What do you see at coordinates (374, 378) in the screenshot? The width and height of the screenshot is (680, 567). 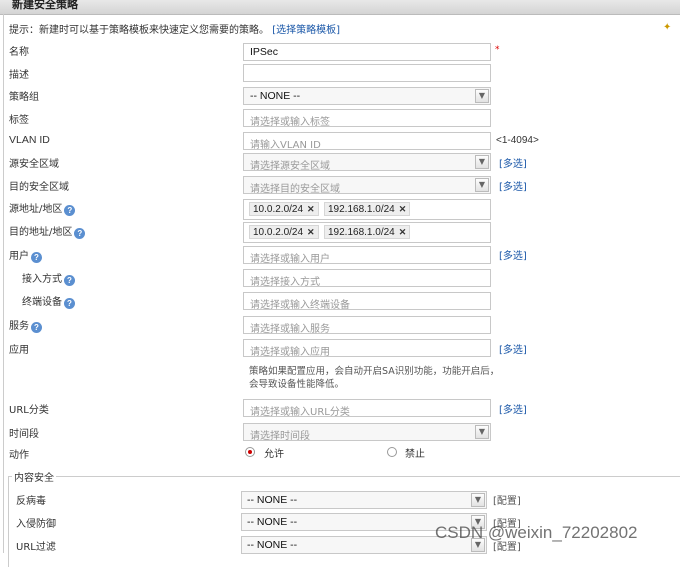 I see `app-note: 策略如果配置应用，会自动开启SA识别功能，功能开启后，会导致设备性能降低。` at bounding box center [374, 378].